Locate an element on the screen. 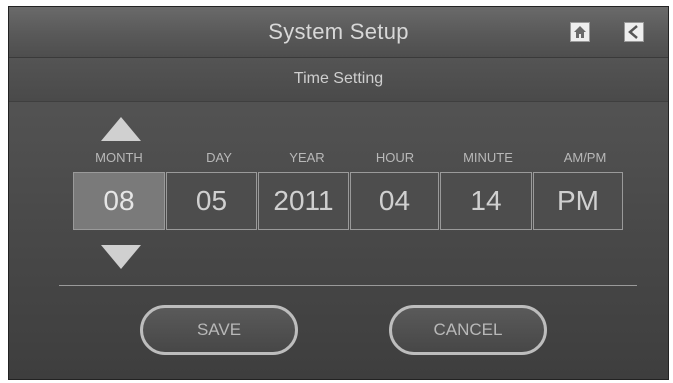  subheader-bar: Time Setting is located at coordinates (338, 80).